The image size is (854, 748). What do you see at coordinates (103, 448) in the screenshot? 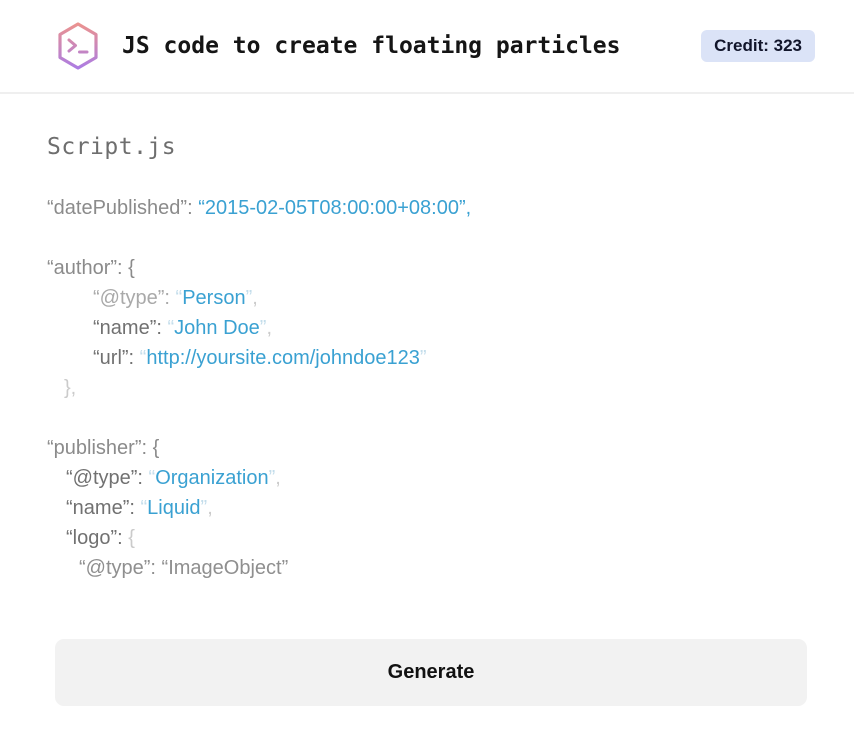
I see `code-token: “publisher”: {` at bounding box center [103, 448].